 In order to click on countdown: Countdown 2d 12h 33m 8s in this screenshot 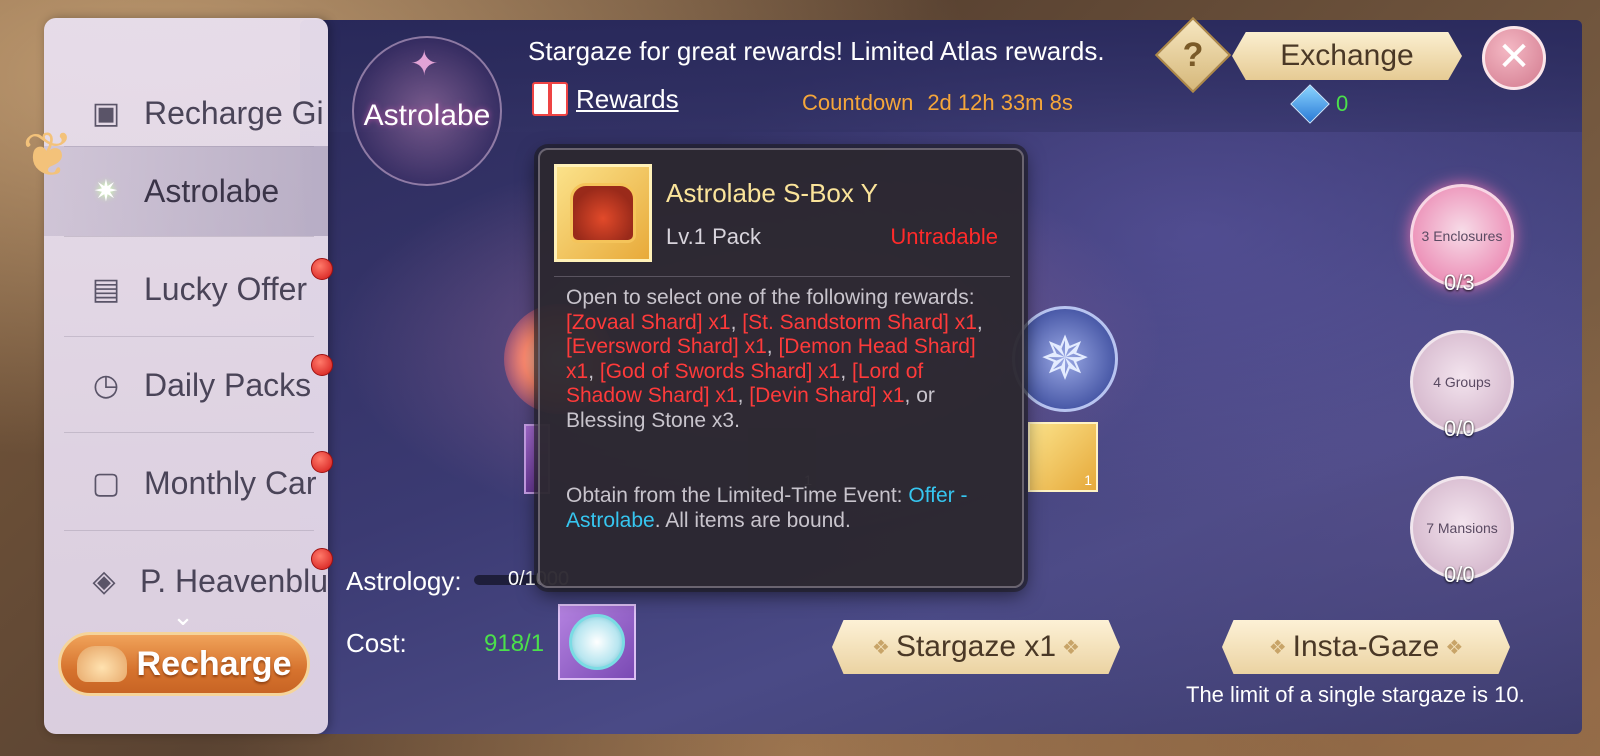, I will do `click(937, 103)`.